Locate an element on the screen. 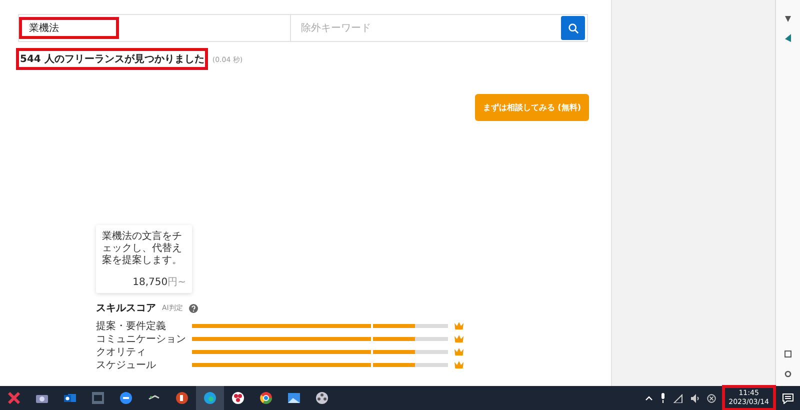  card-price: 18,750 is located at coordinates (150, 282).